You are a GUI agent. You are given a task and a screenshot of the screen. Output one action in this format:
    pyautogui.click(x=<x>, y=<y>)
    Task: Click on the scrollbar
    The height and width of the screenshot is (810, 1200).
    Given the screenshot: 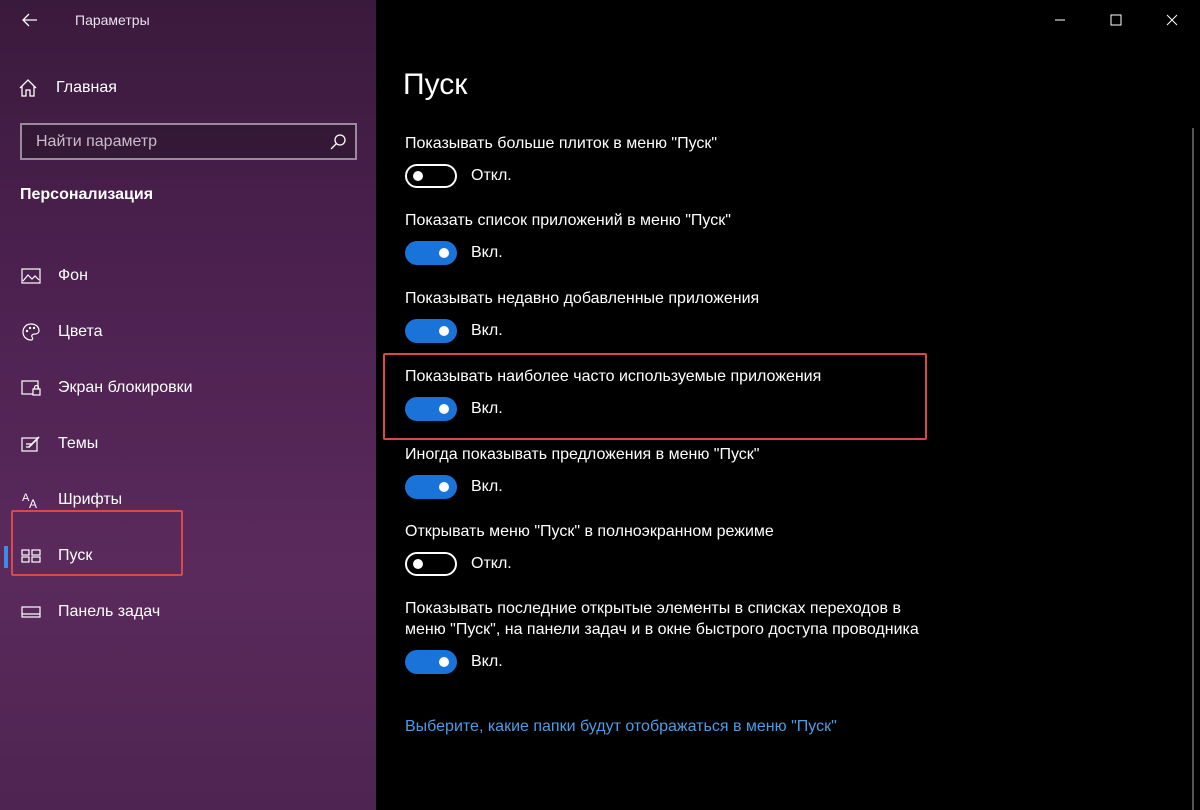 What is the action you would take?
    pyautogui.click(x=1193, y=469)
    